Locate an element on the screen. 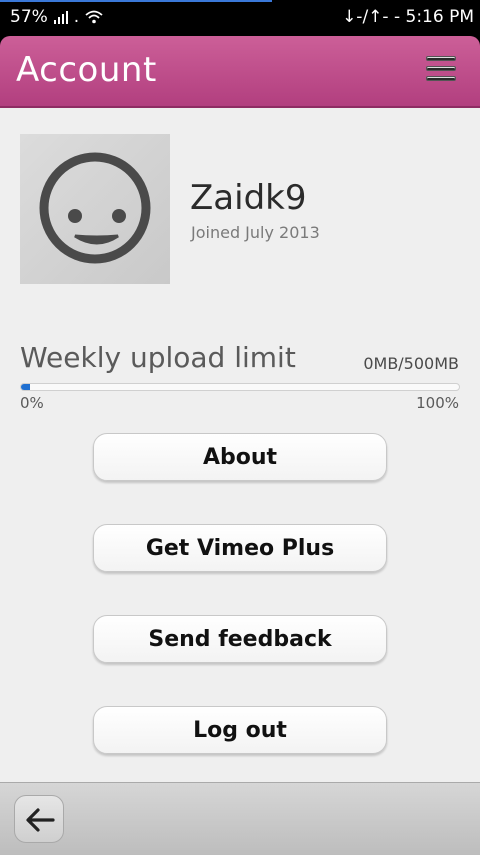 Image resolution: width=480 pixels, height=855 pixels. signal-strength-icon is located at coordinates (60, 17).